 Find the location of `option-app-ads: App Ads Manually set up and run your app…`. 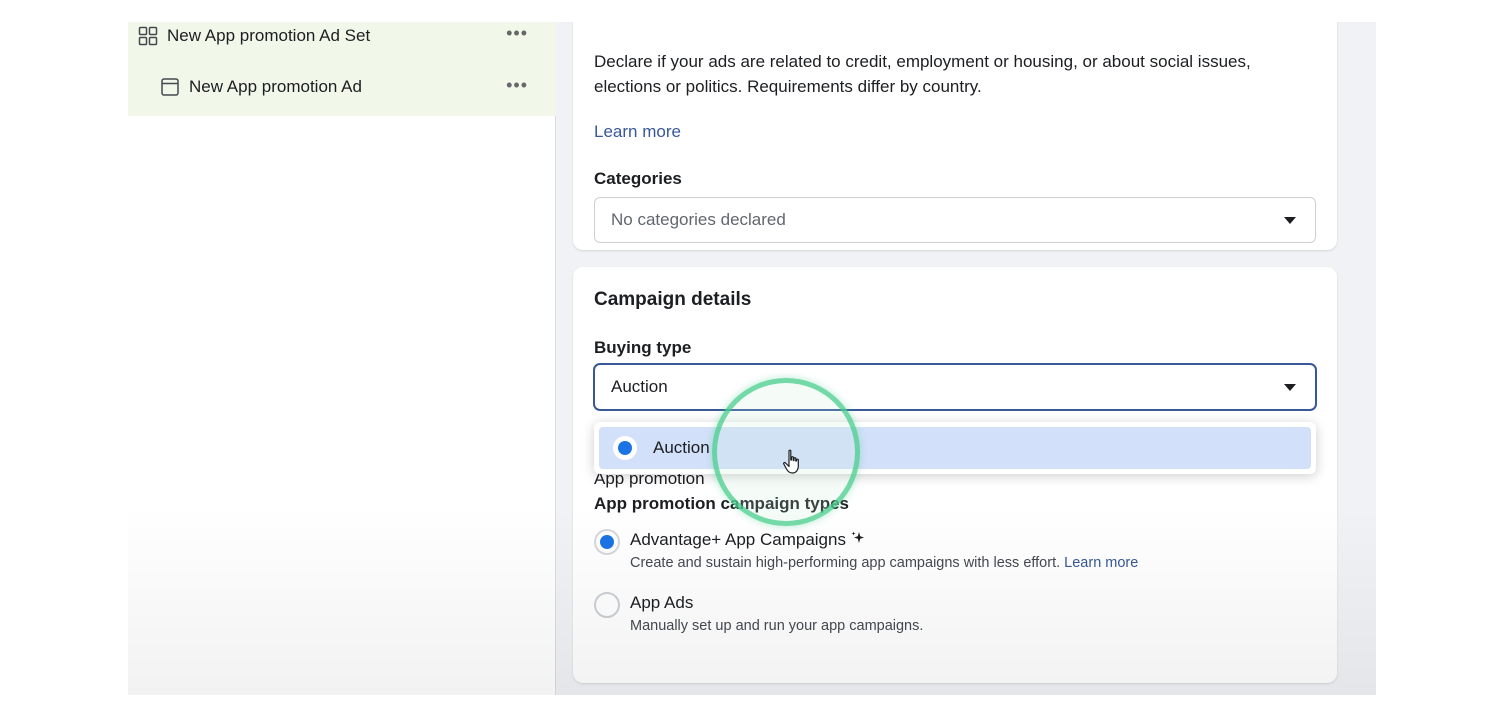

option-app-ads: App Ads Manually set up and run your app… is located at coordinates (758, 613).